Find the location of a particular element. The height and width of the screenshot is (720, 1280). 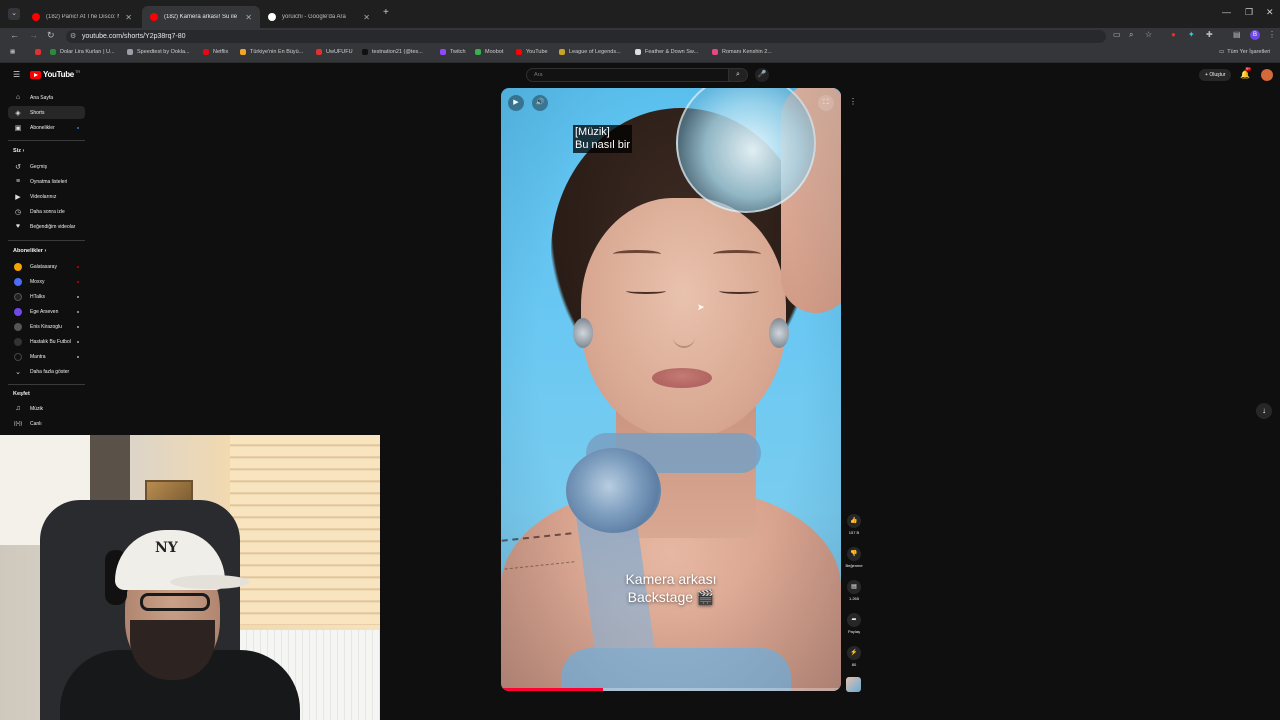

webcam-window-blinds is located at coordinates (305, 530).